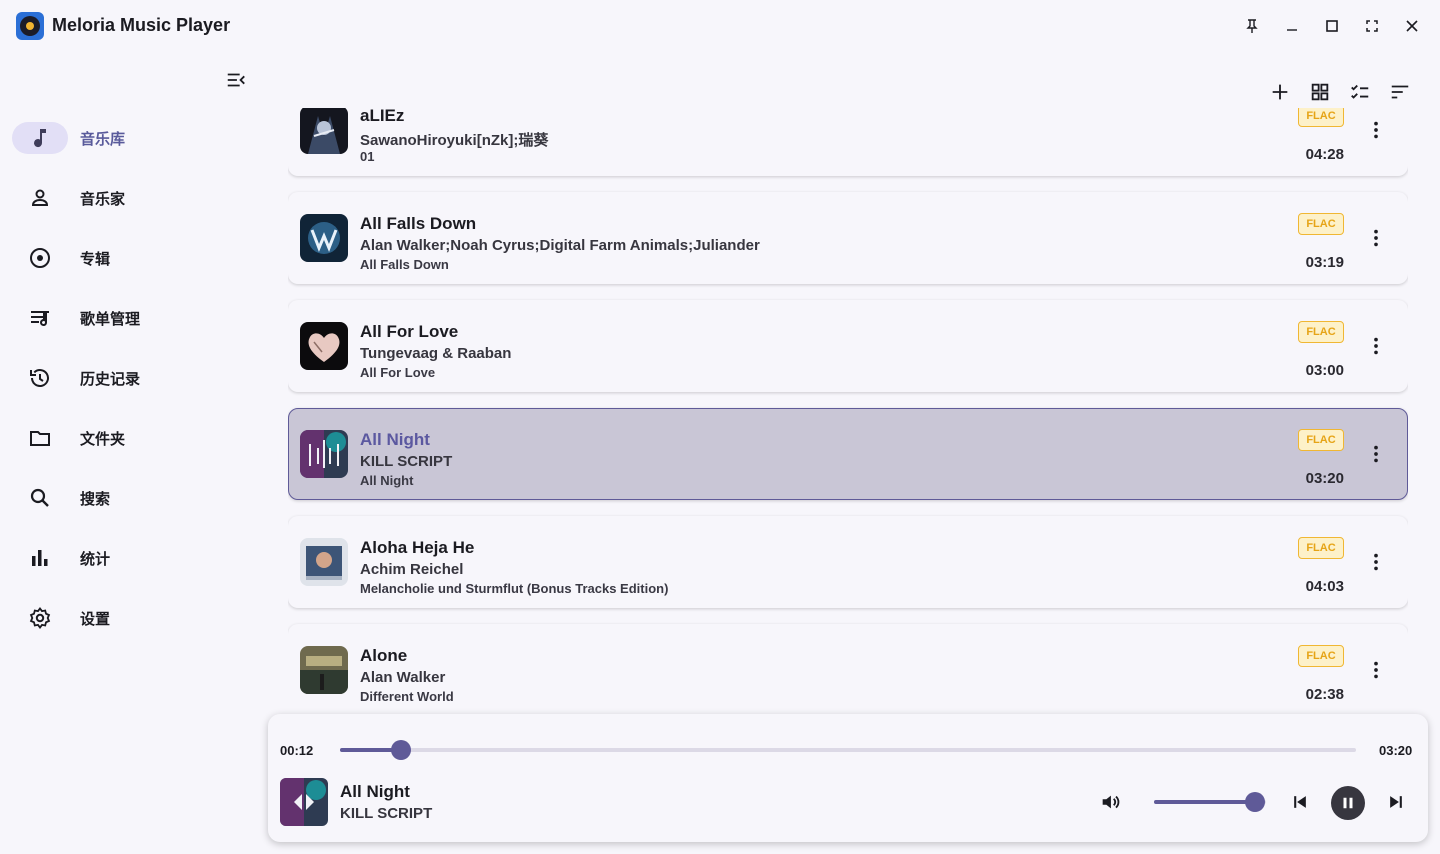  What do you see at coordinates (103, 198) in the screenshot?
I see `sidebar-item-label: 音乐家` at bounding box center [103, 198].